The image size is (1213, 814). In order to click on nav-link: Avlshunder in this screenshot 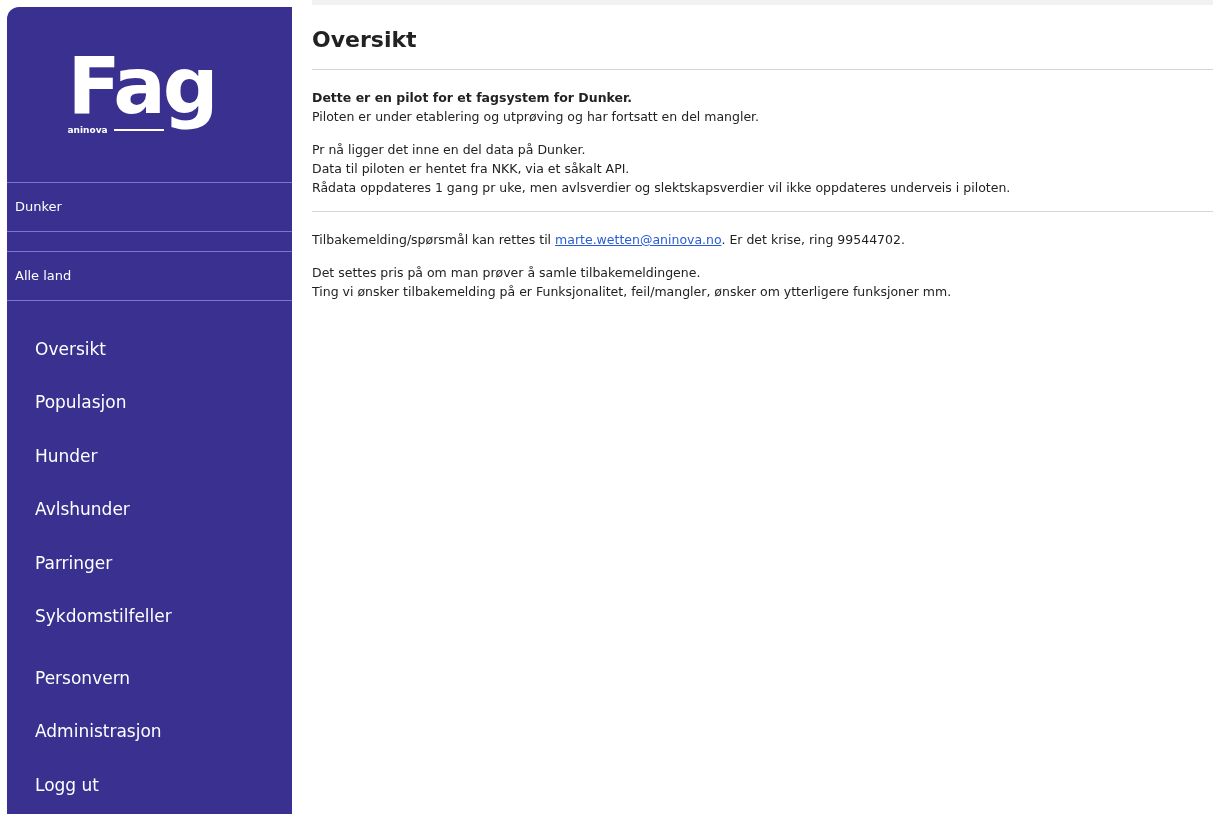, I will do `click(149, 512)`.